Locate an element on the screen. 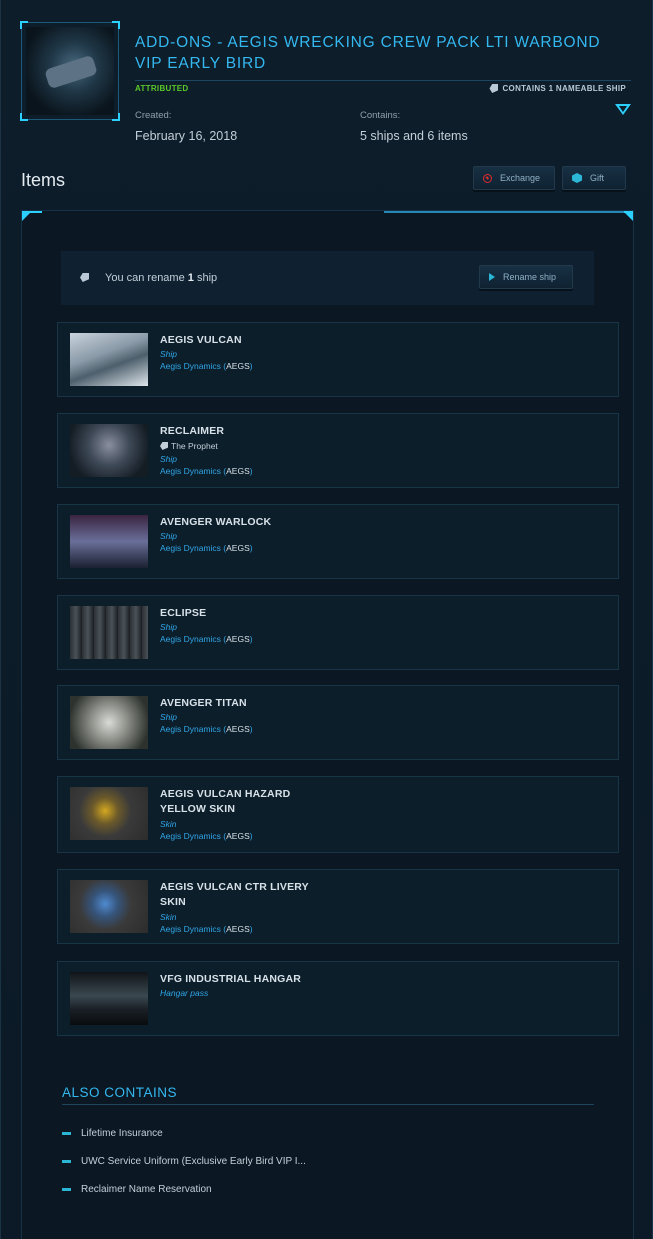  chevron-down-icon is located at coordinates (623, 110).